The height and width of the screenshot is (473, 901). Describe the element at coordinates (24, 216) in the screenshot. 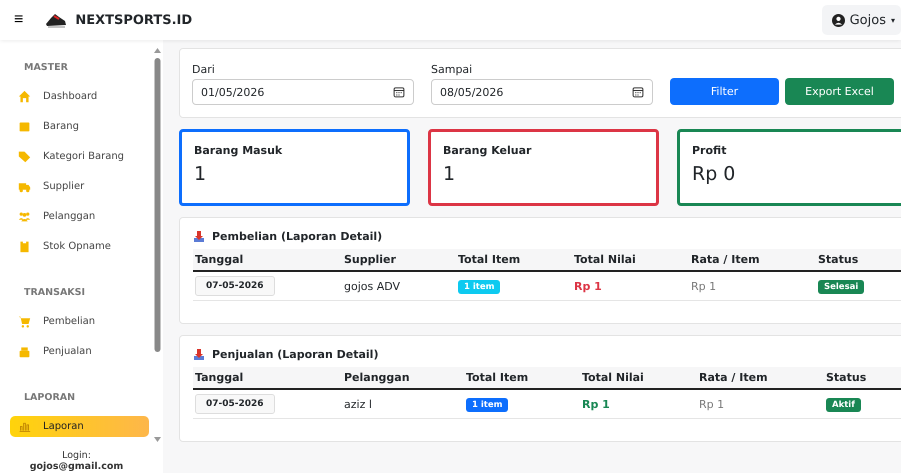

I see `people-icon` at that location.